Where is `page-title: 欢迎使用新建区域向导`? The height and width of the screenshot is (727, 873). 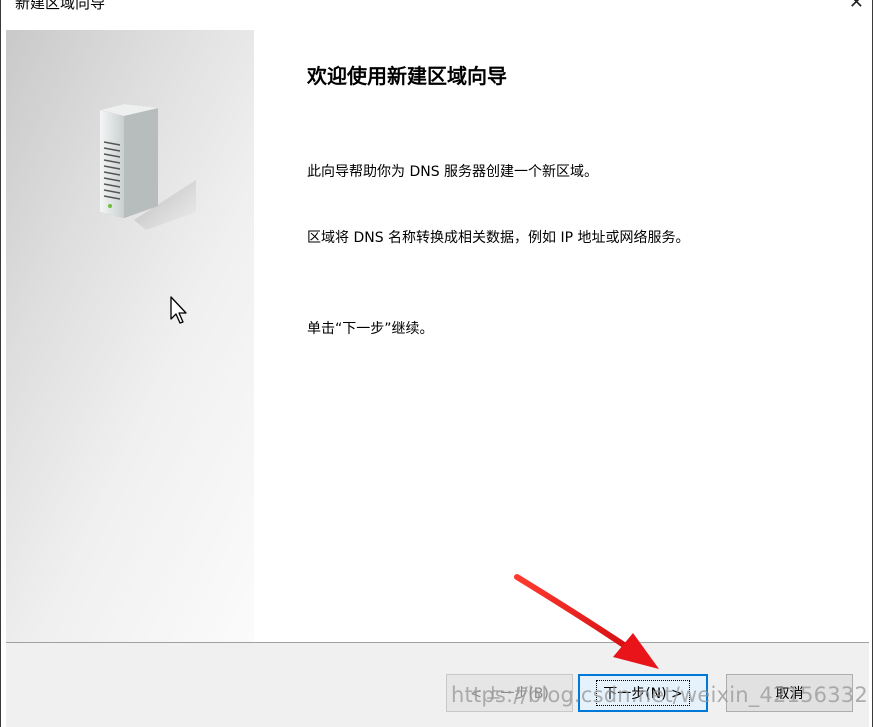
page-title: 欢迎使用新建区域向导 is located at coordinates (407, 76).